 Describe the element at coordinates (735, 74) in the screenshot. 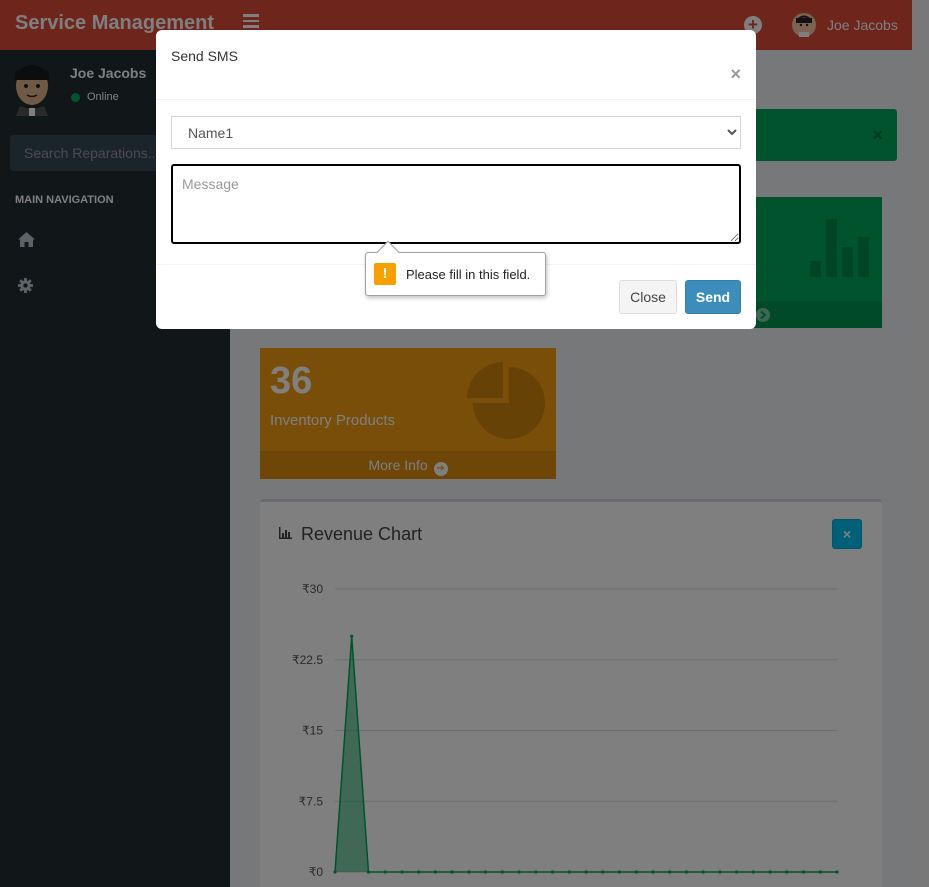

I see `close-icon: ×` at that location.